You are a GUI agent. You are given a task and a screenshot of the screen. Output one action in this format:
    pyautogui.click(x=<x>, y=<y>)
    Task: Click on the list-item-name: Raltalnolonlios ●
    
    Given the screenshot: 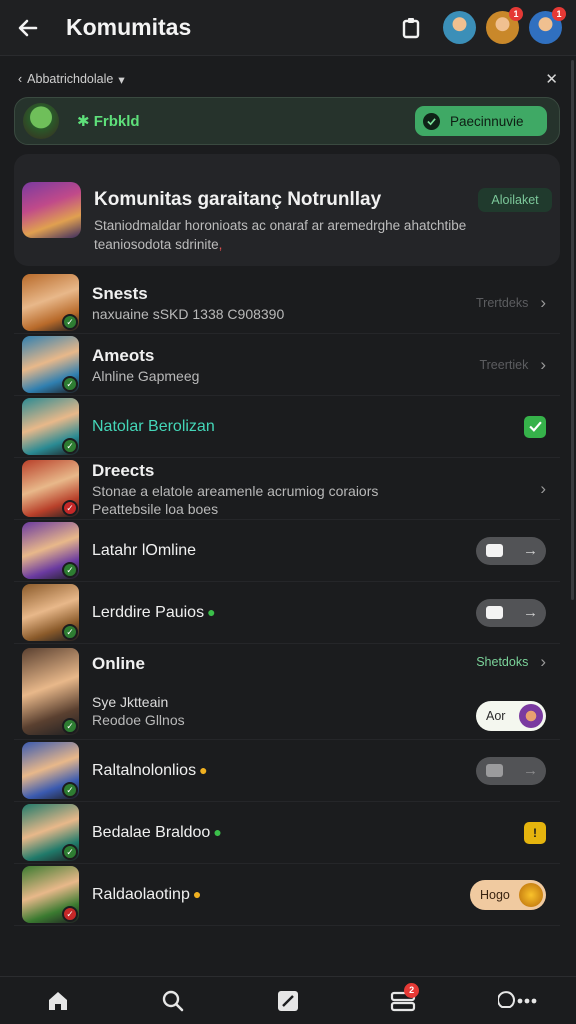 What is the action you would take?
    pyautogui.click(x=150, y=770)
    